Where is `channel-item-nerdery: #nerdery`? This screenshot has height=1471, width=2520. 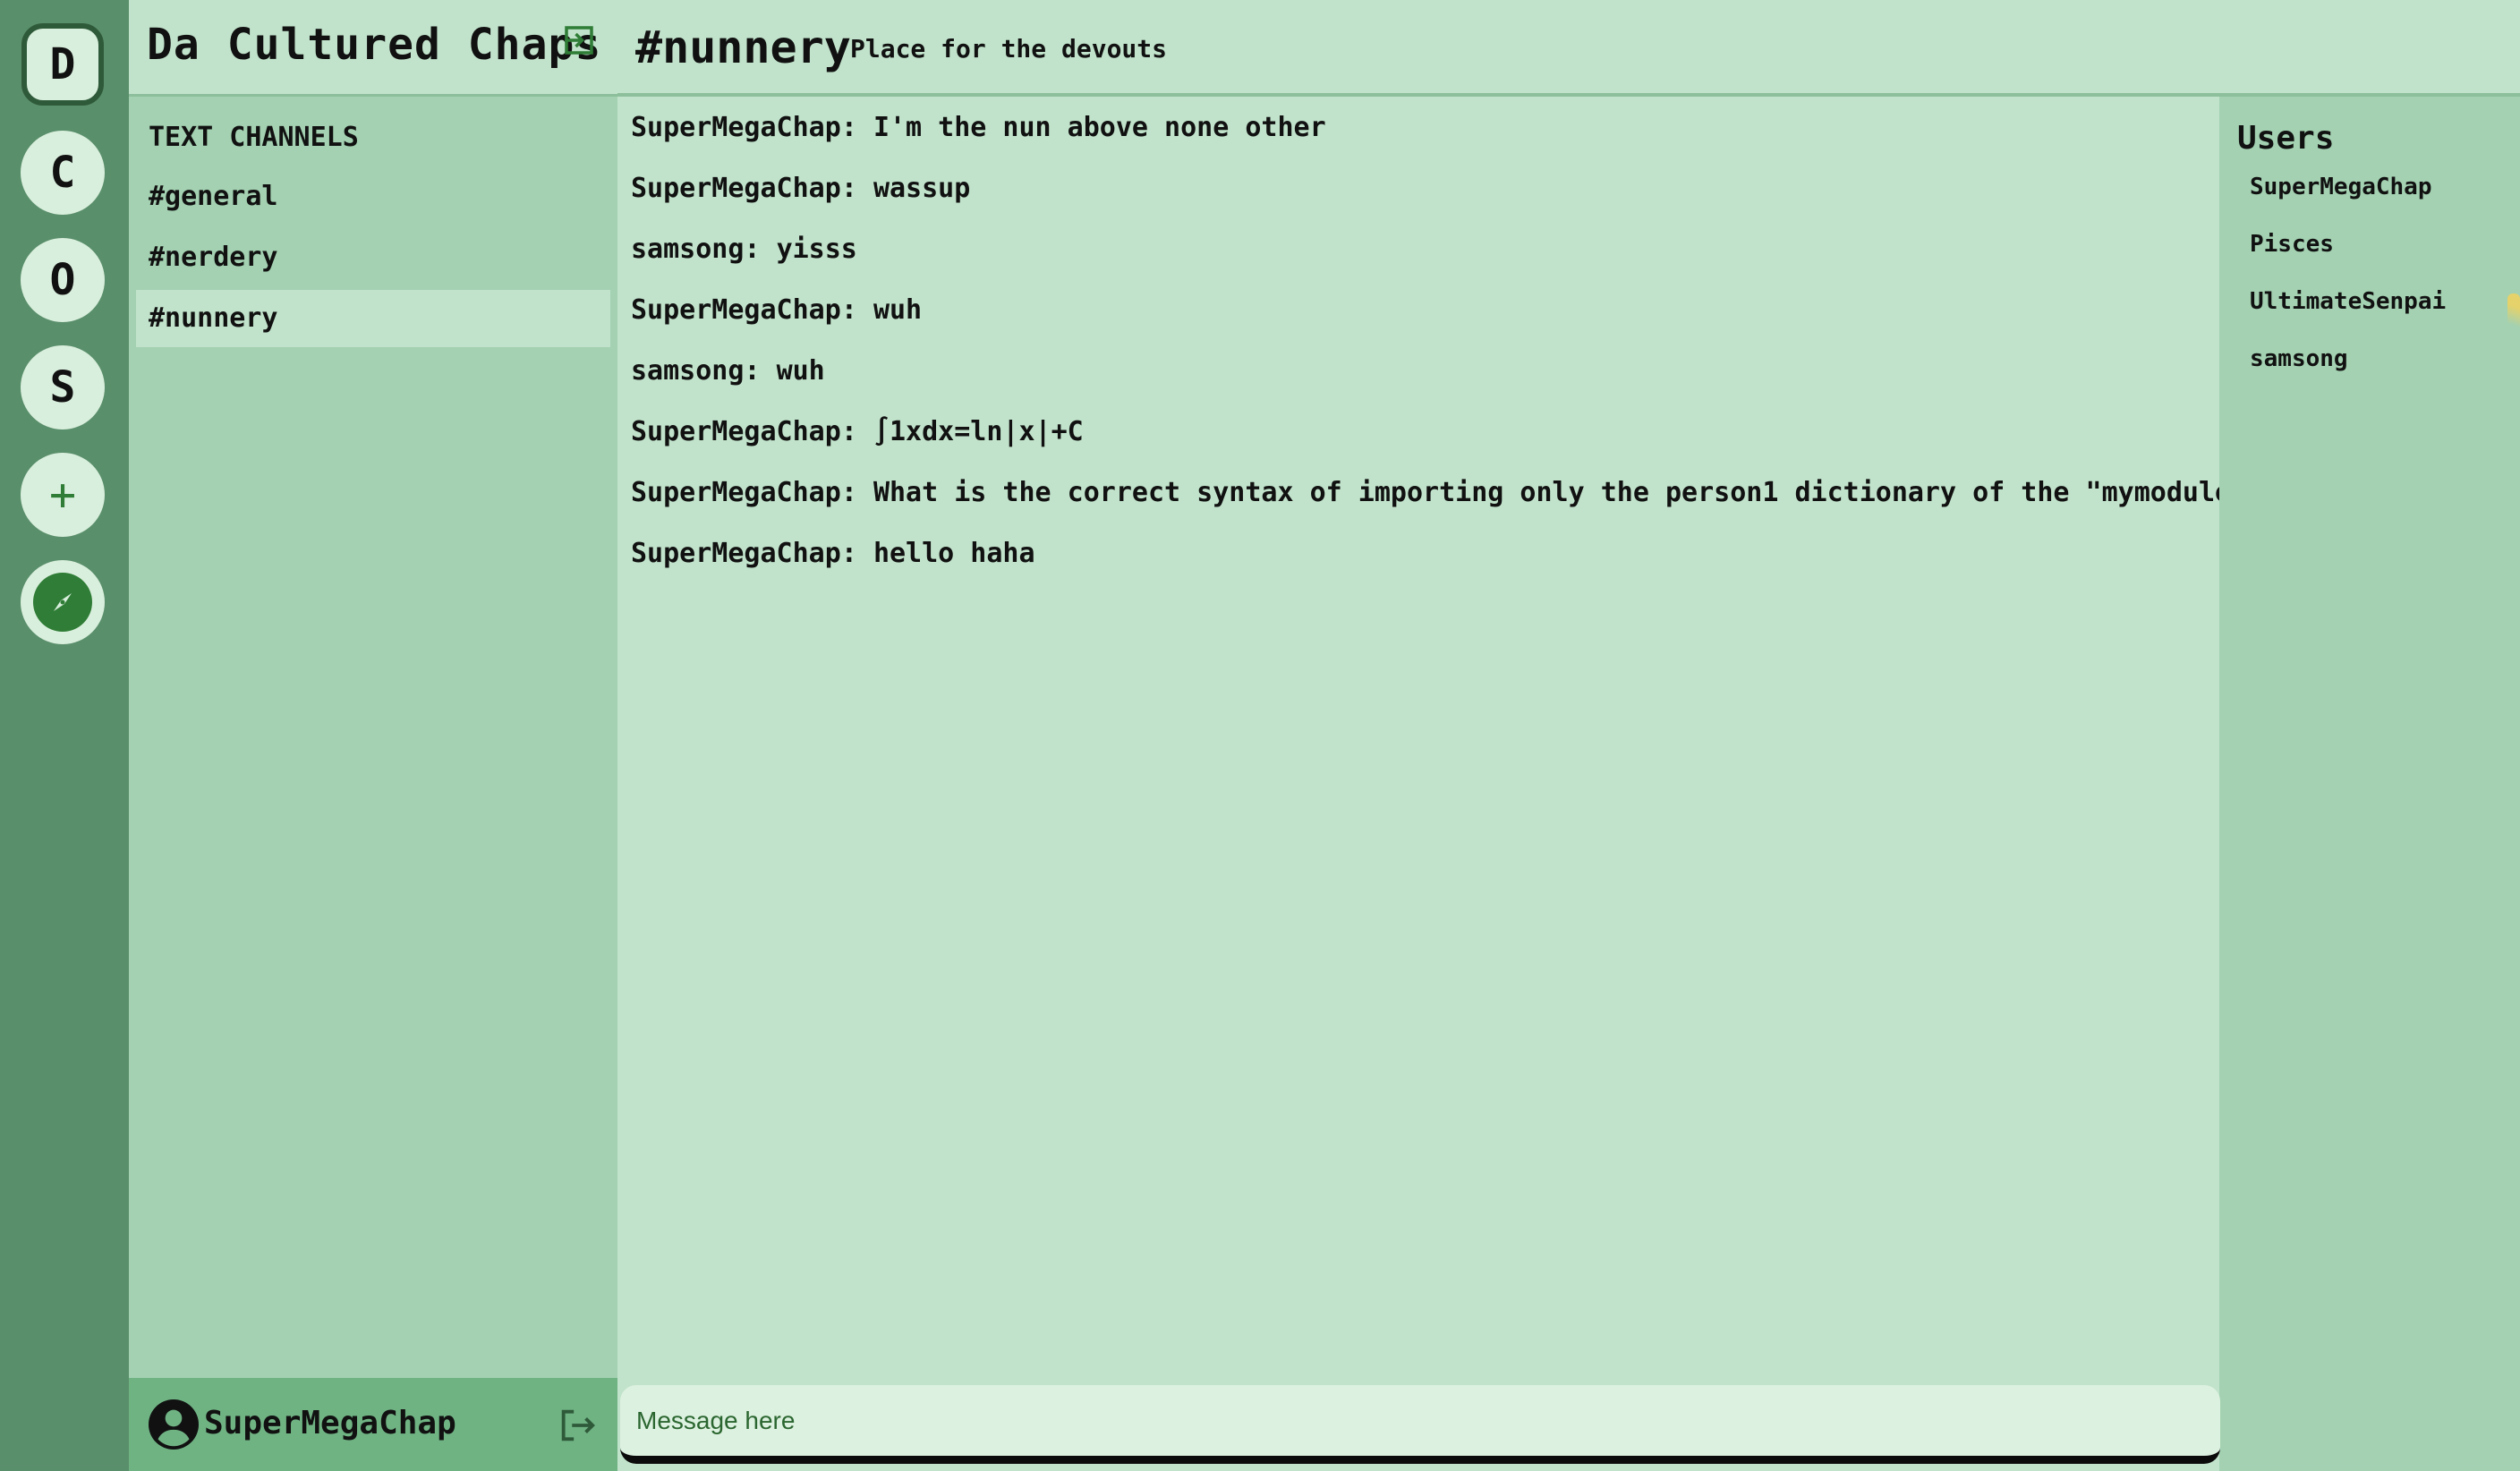 channel-item-nerdery: #nerdery is located at coordinates (373, 257).